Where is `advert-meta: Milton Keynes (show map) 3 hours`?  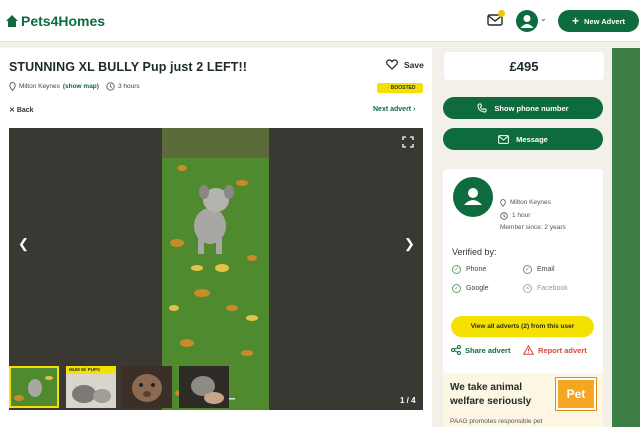 advert-meta: Milton Keynes (show map) 3 hours is located at coordinates (74, 86).